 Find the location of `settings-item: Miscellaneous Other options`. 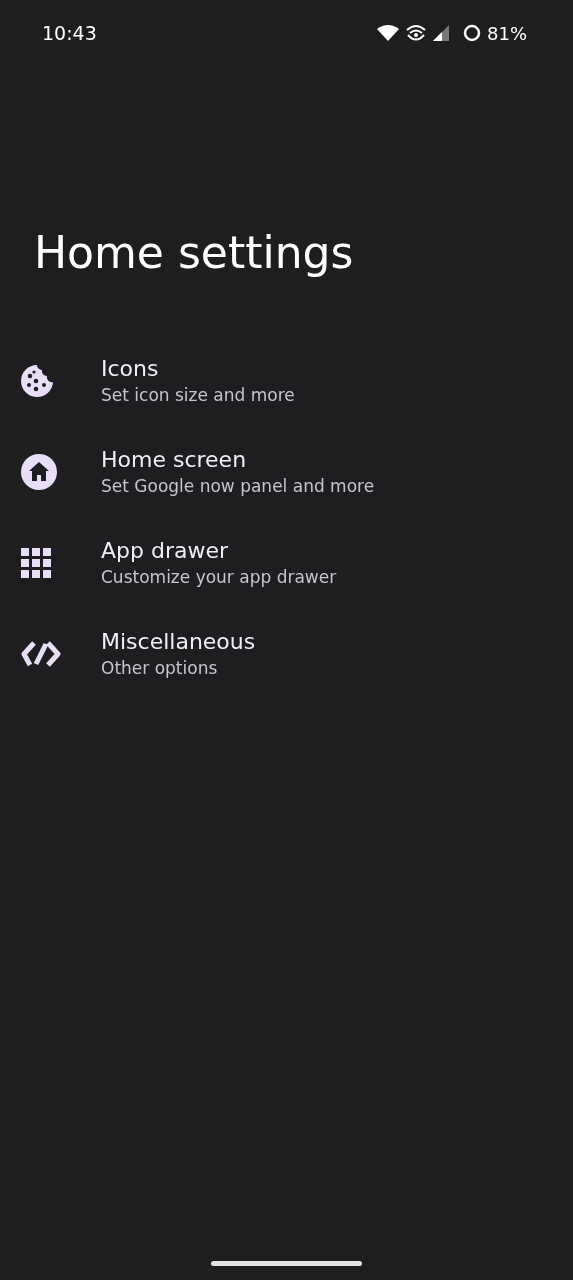

settings-item: Miscellaneous Other options is located at coordinates (286, 653).